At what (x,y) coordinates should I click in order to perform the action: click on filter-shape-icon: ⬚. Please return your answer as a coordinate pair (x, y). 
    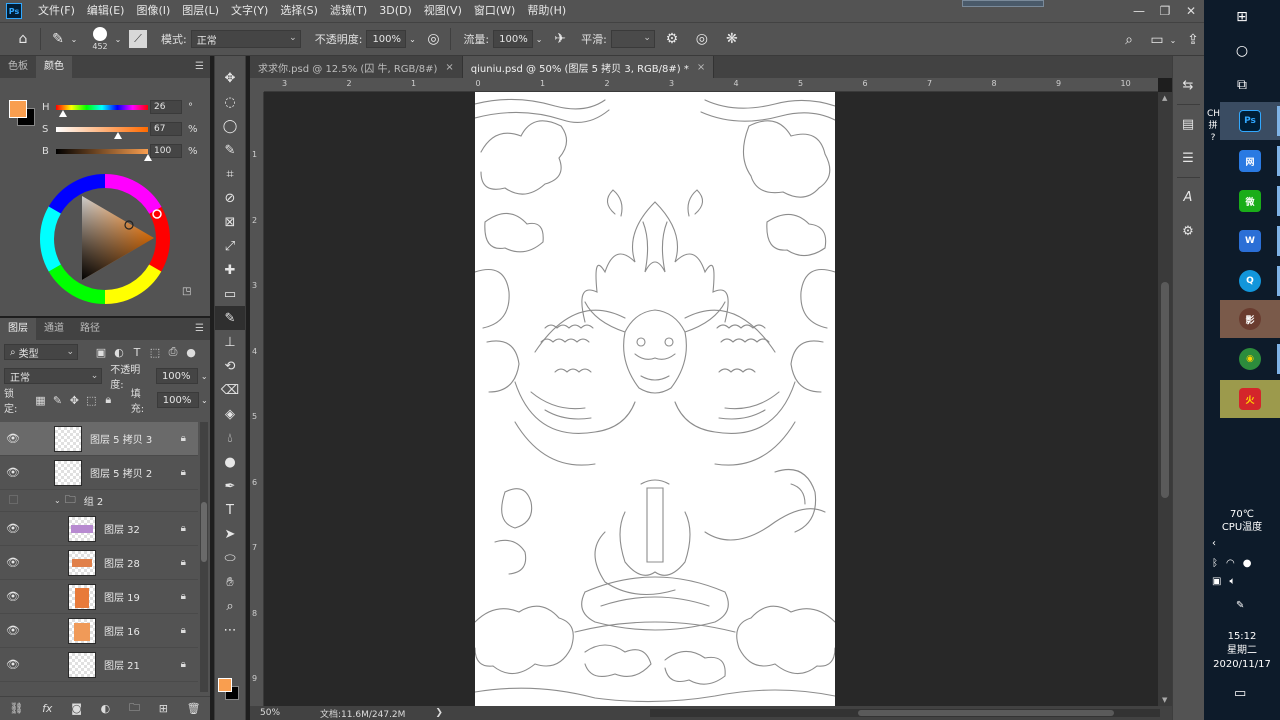
    Looking at the image, I should click on (155, 352).